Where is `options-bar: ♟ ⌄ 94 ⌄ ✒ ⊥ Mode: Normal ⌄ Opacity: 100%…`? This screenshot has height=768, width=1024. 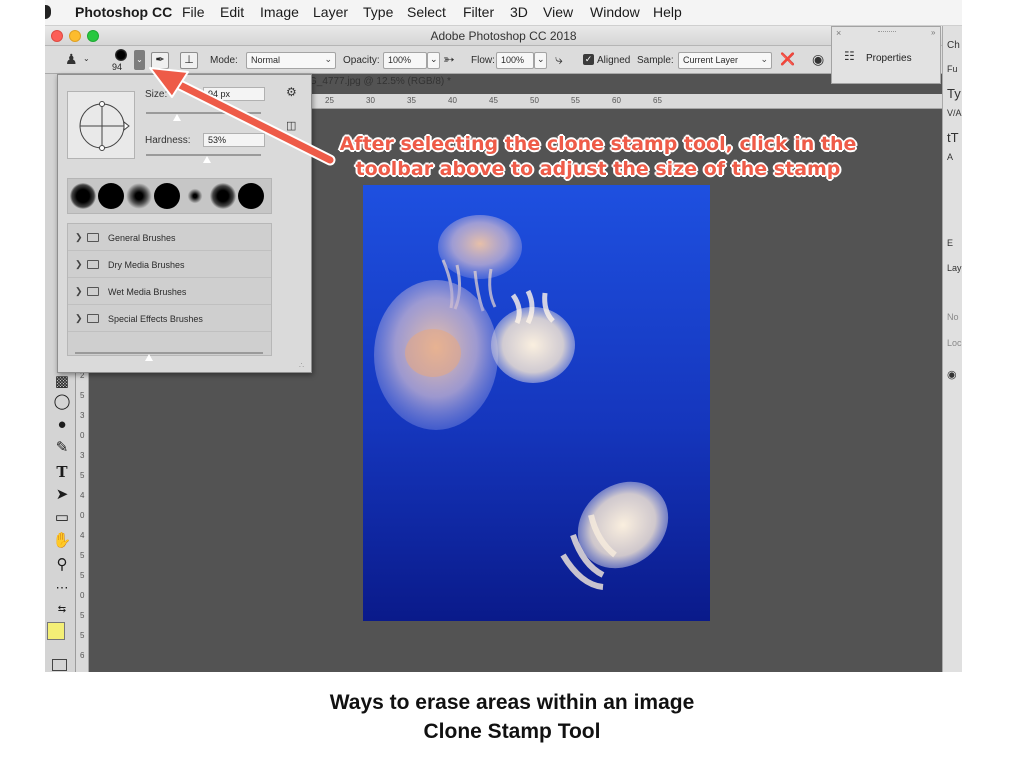
options-bar: ♟ ⌄ 94 ⌄ ✒ ⊥ Mode: Normal ⌄ Opacity: 100%… is located at coordinates (503, 60).